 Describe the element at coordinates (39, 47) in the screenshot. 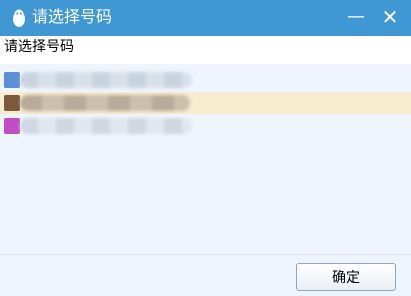

I see `prompt-label: 请选择号码` at that location.